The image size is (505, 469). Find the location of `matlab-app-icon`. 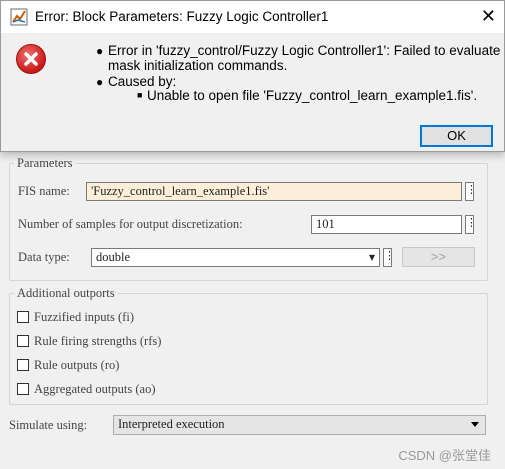

matlab-app-icon is located at coordinates (19, 17).